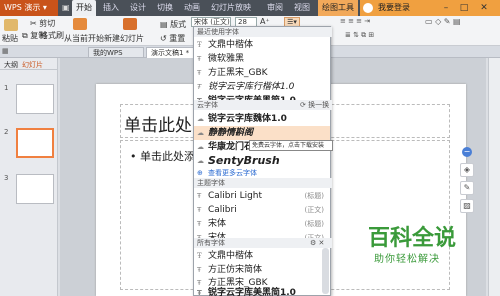 The image size is (500, 296). Describe the element at coordinates (231, 8) in the screenshot. I see `tab-slideshow: 幻灯片放映` at that location.